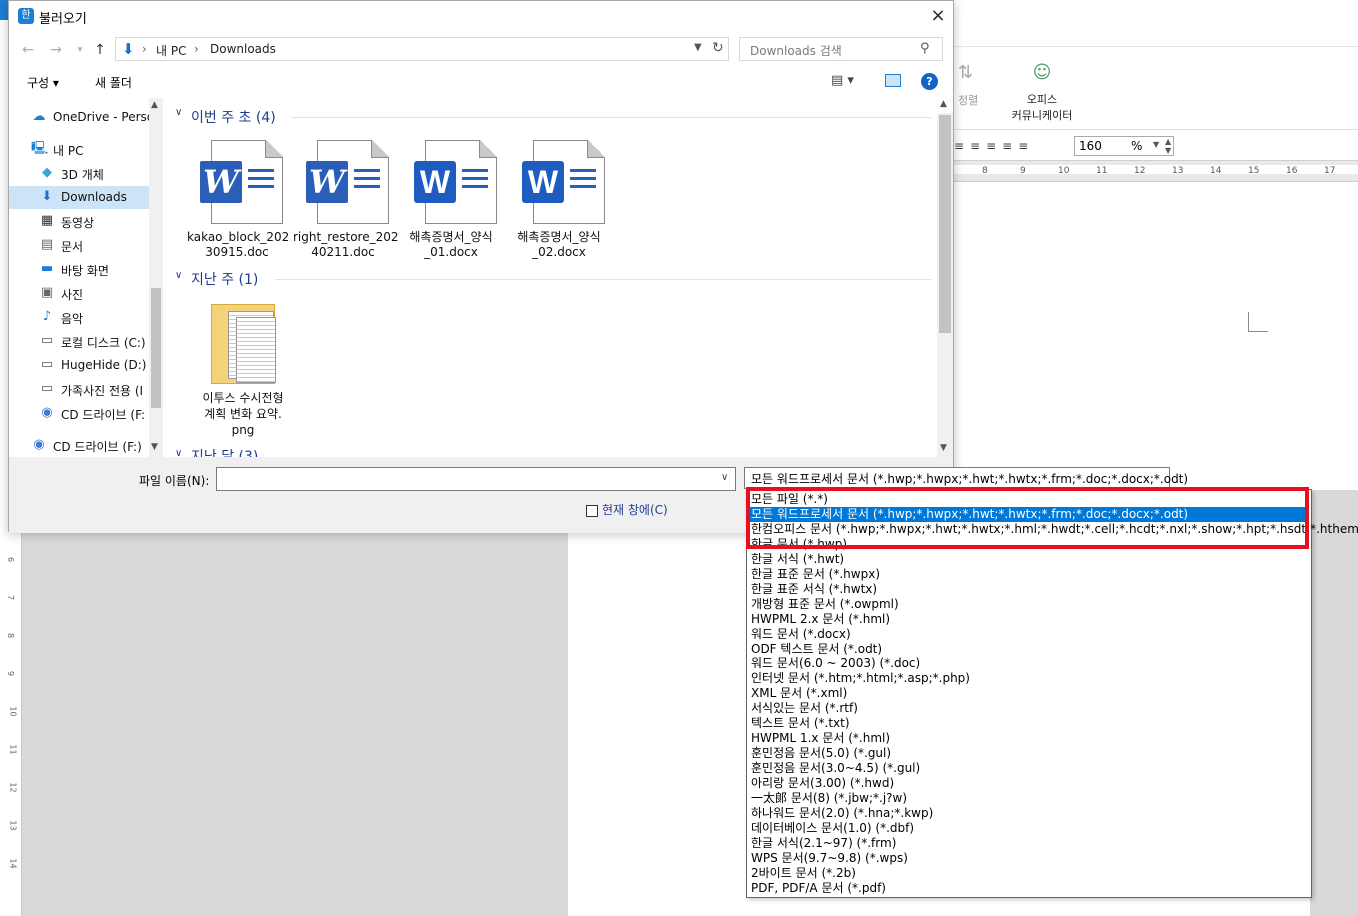 The width and height of the screenshot is (1358, 916). Describe the element at coordinates (79, 445) in the screenshot. I see `nav-item: ◉ CD 드라이브 (F:)` at that location.